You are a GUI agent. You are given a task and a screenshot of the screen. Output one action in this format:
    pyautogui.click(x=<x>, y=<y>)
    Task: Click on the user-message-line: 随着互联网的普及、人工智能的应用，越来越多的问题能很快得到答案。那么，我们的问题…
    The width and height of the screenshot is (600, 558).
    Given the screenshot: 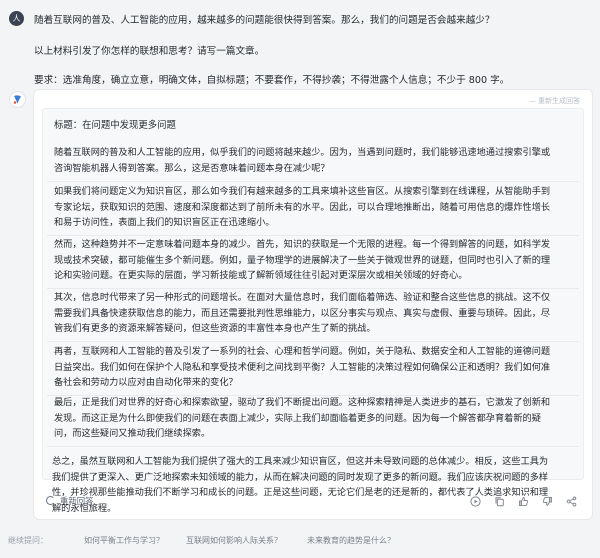 What is the action you would take?
    pyautogui.click(x=264, y=20)
    